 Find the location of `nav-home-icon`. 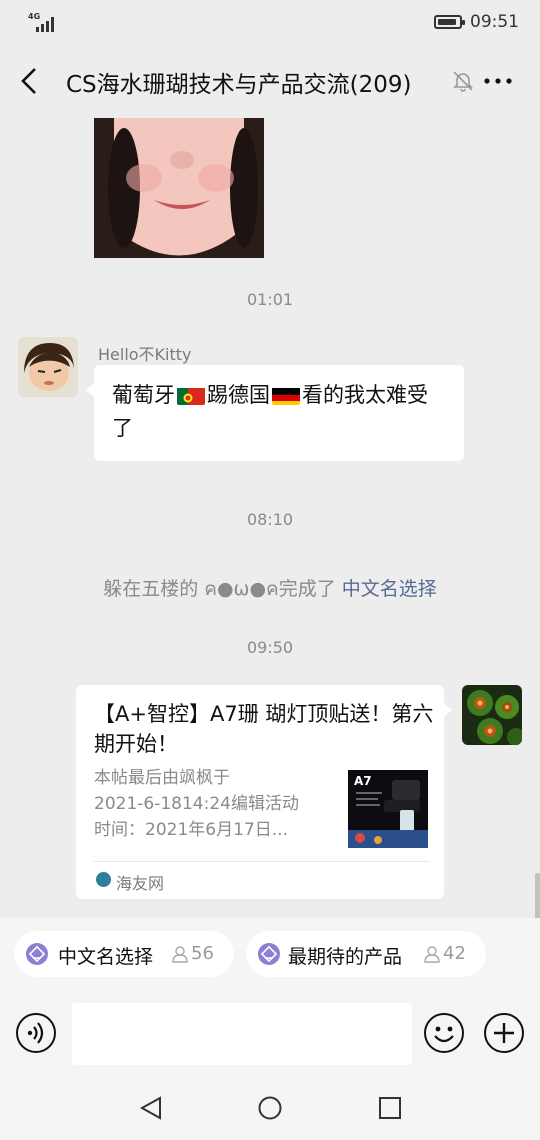

nav-home-icon is located at coordinates (270, 1108).